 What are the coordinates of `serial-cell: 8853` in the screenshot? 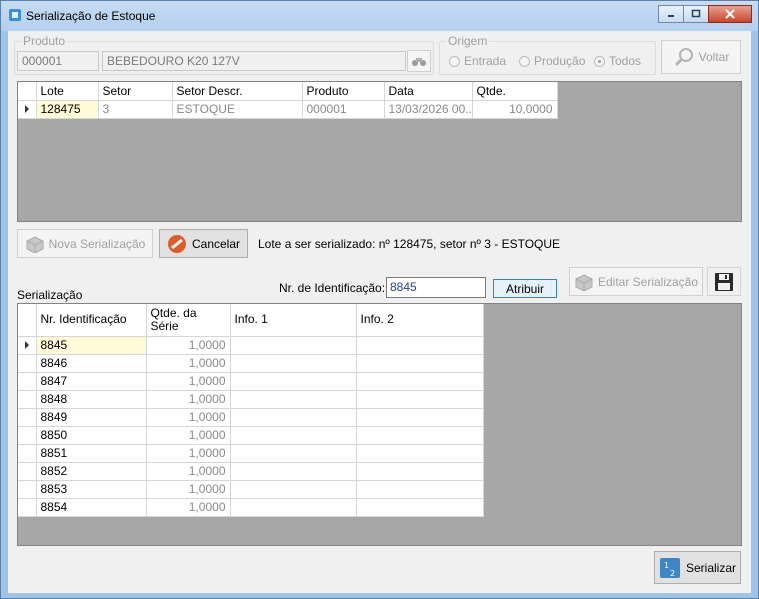 It's located at (91, 489).